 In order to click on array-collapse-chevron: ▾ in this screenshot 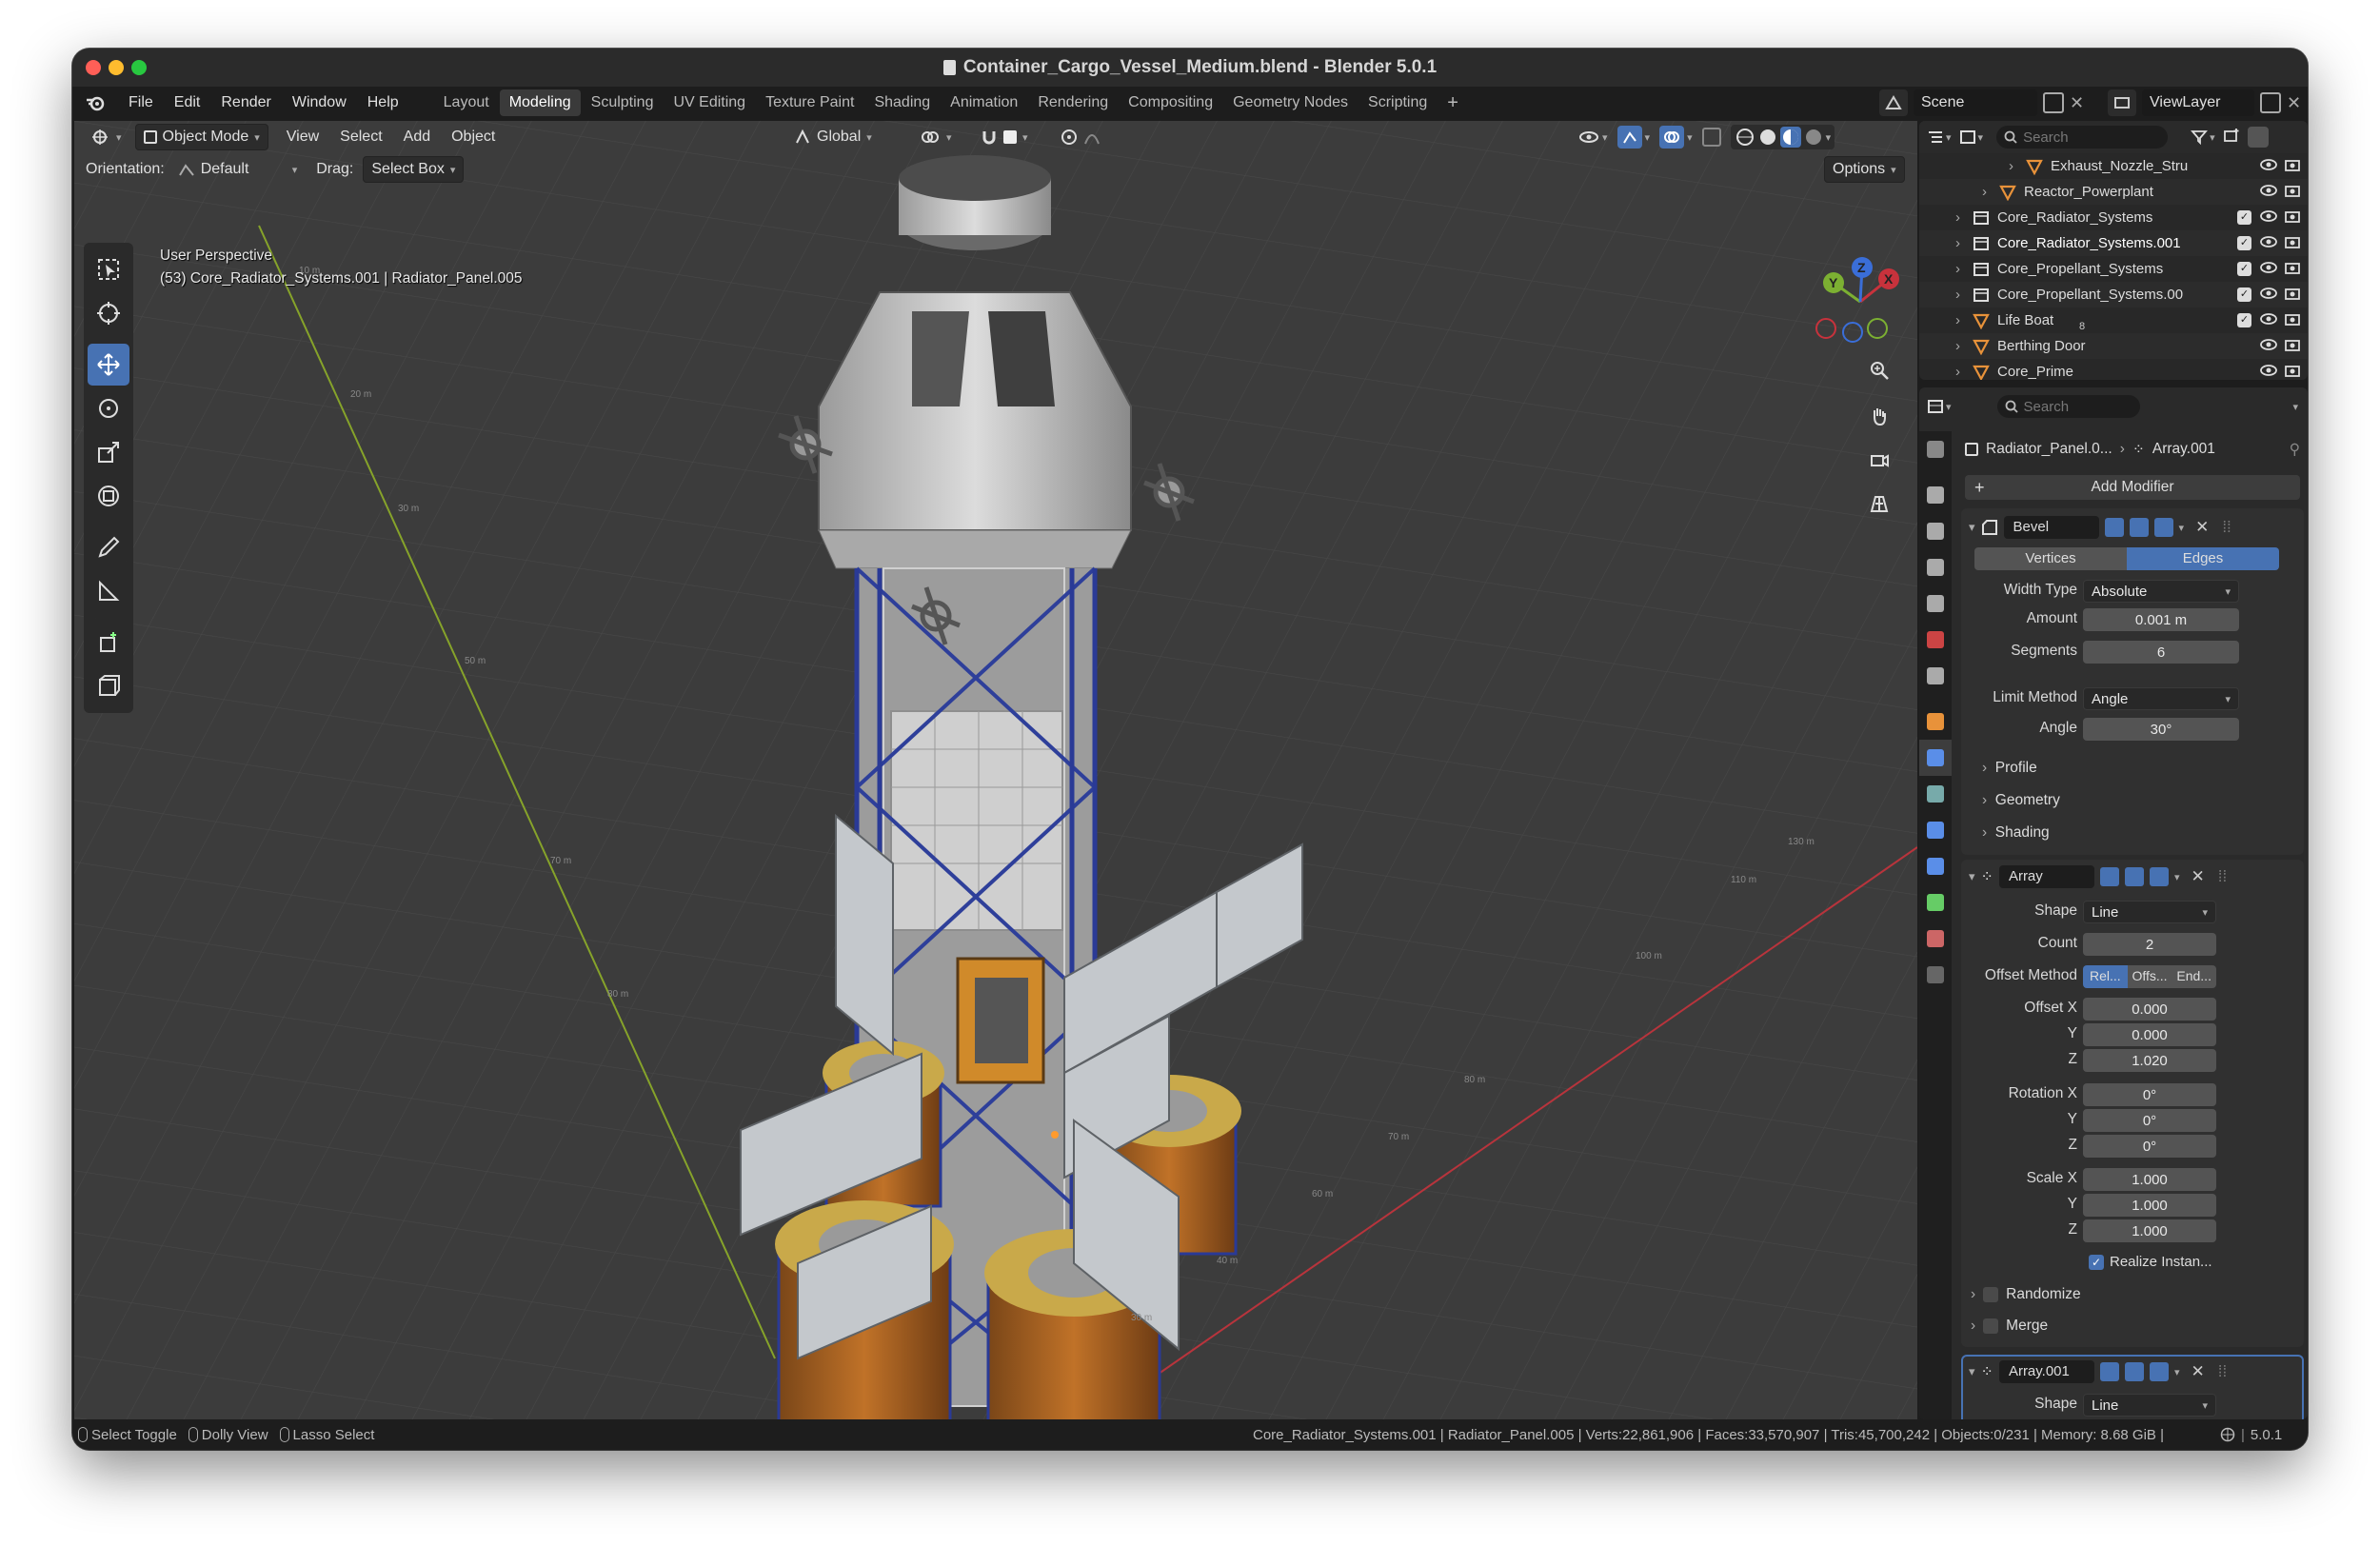, I will do `click(1972, 876)`.